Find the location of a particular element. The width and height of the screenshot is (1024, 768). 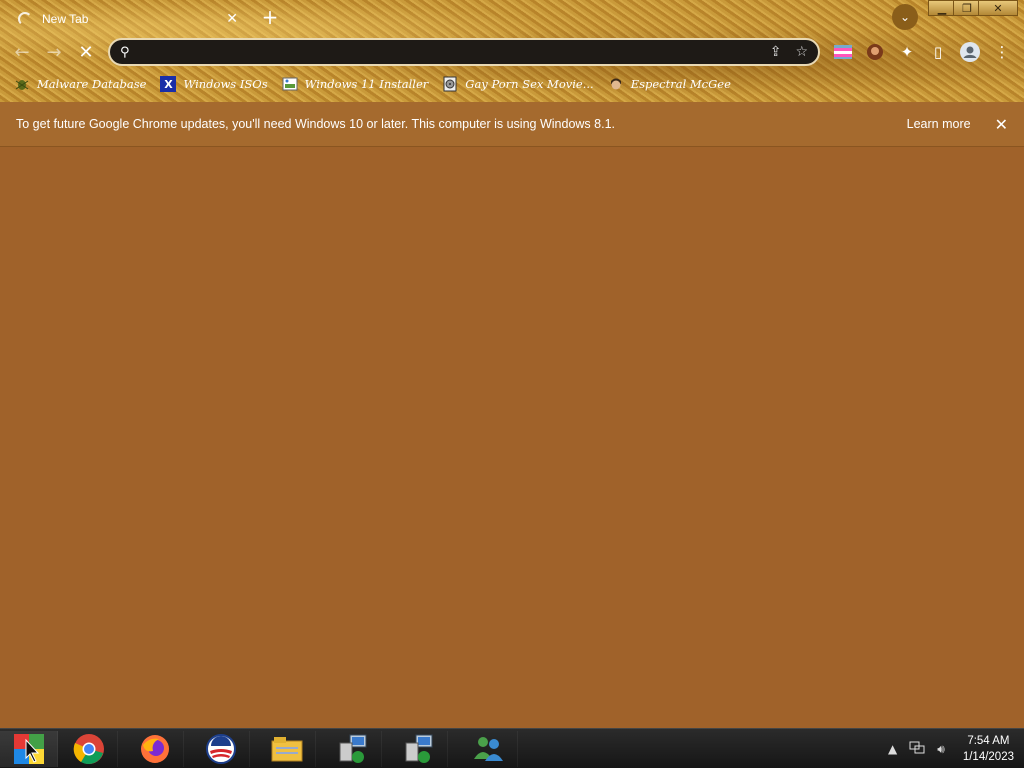

clock-date: 1/14/2023 is located at coordinates (988, 757).